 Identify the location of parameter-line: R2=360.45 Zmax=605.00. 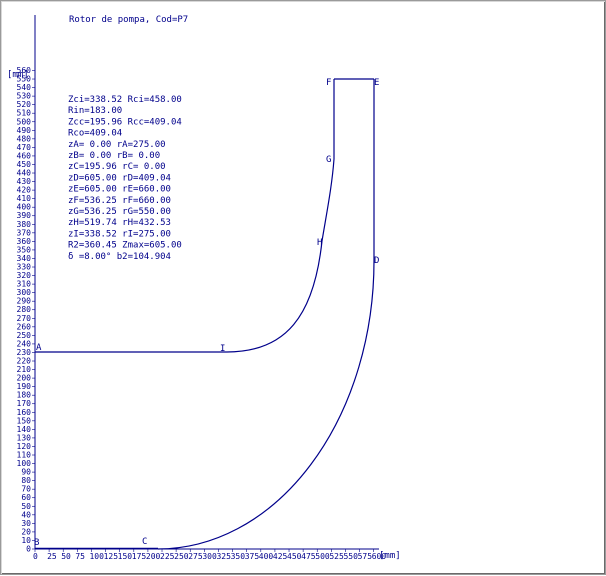
(125, 246).